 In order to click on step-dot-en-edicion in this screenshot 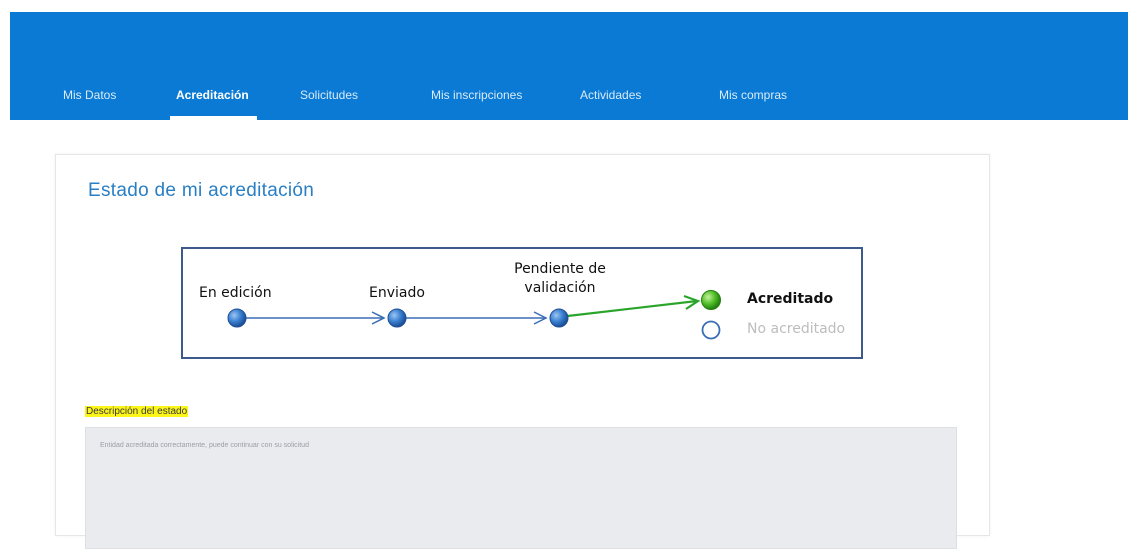, I will do `click(237, 318)`.